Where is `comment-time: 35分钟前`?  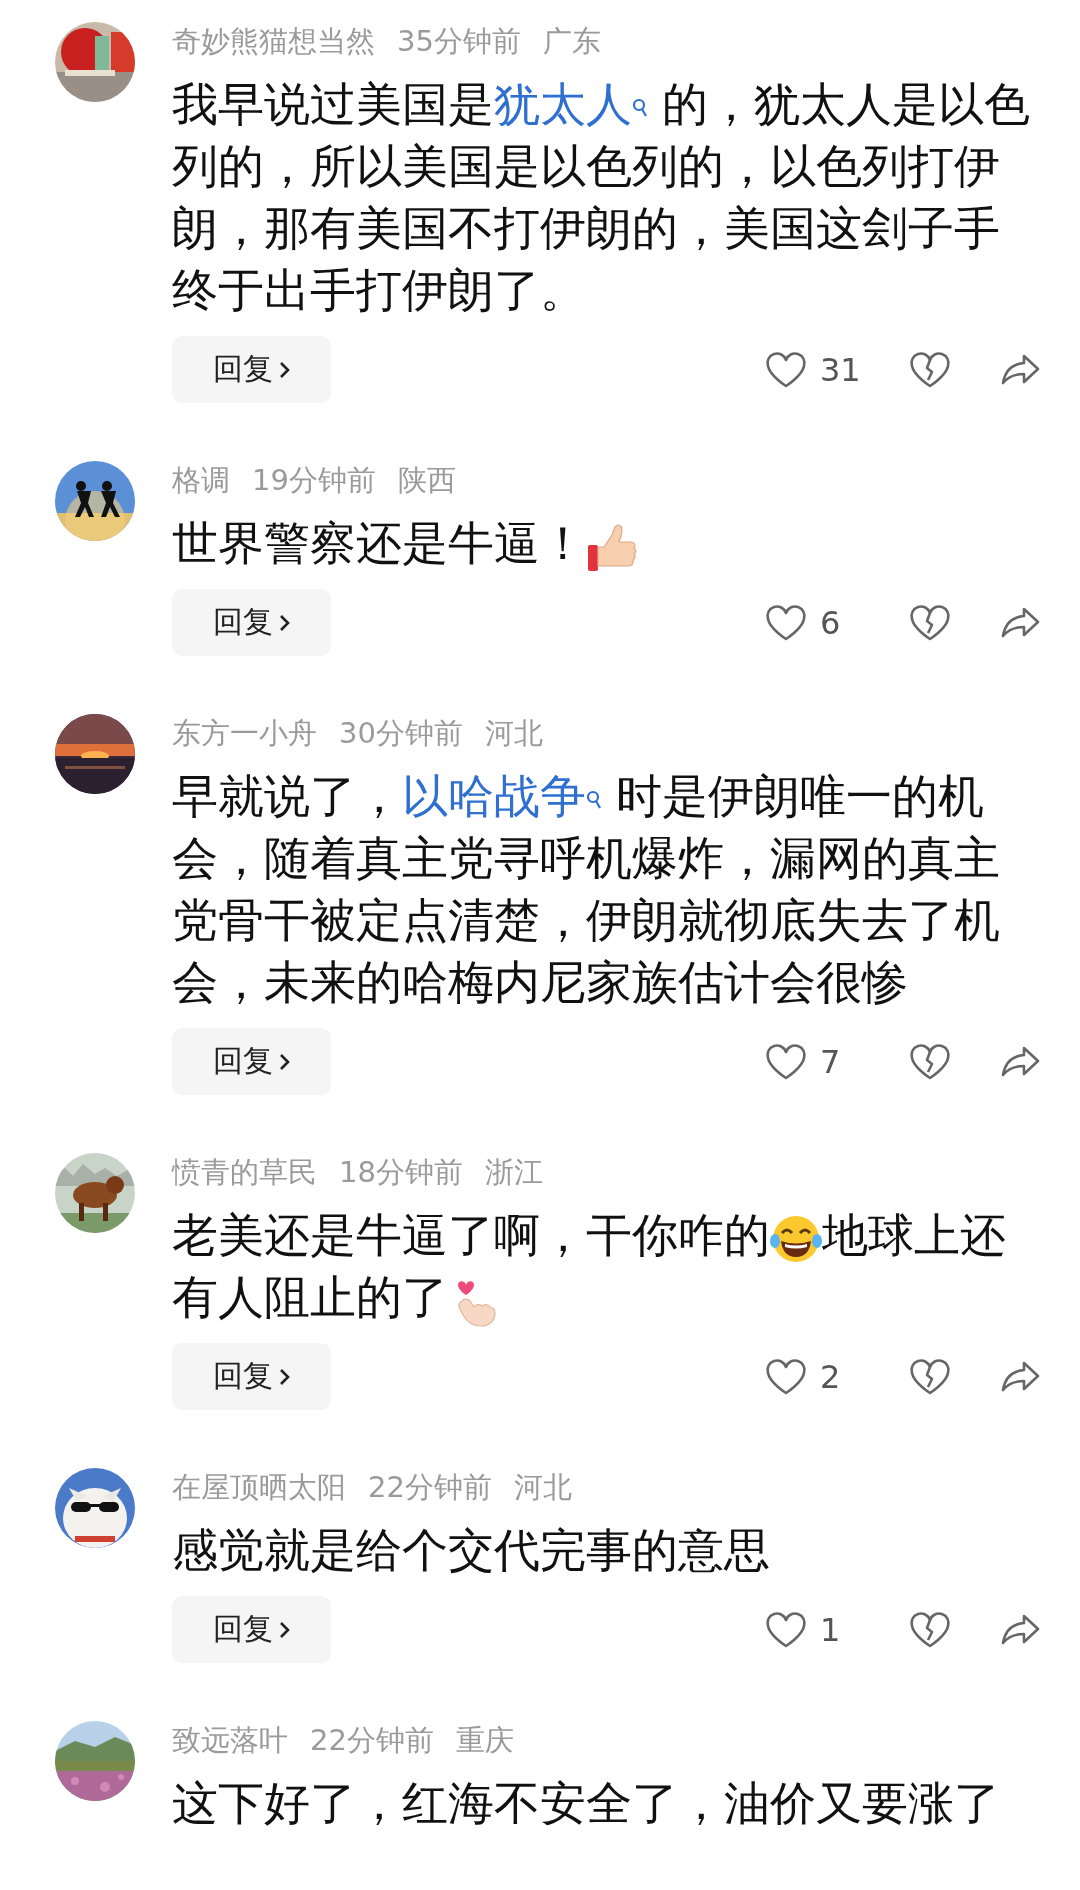
comment-time: 35分钟前 is located at coordinates (459, 41).